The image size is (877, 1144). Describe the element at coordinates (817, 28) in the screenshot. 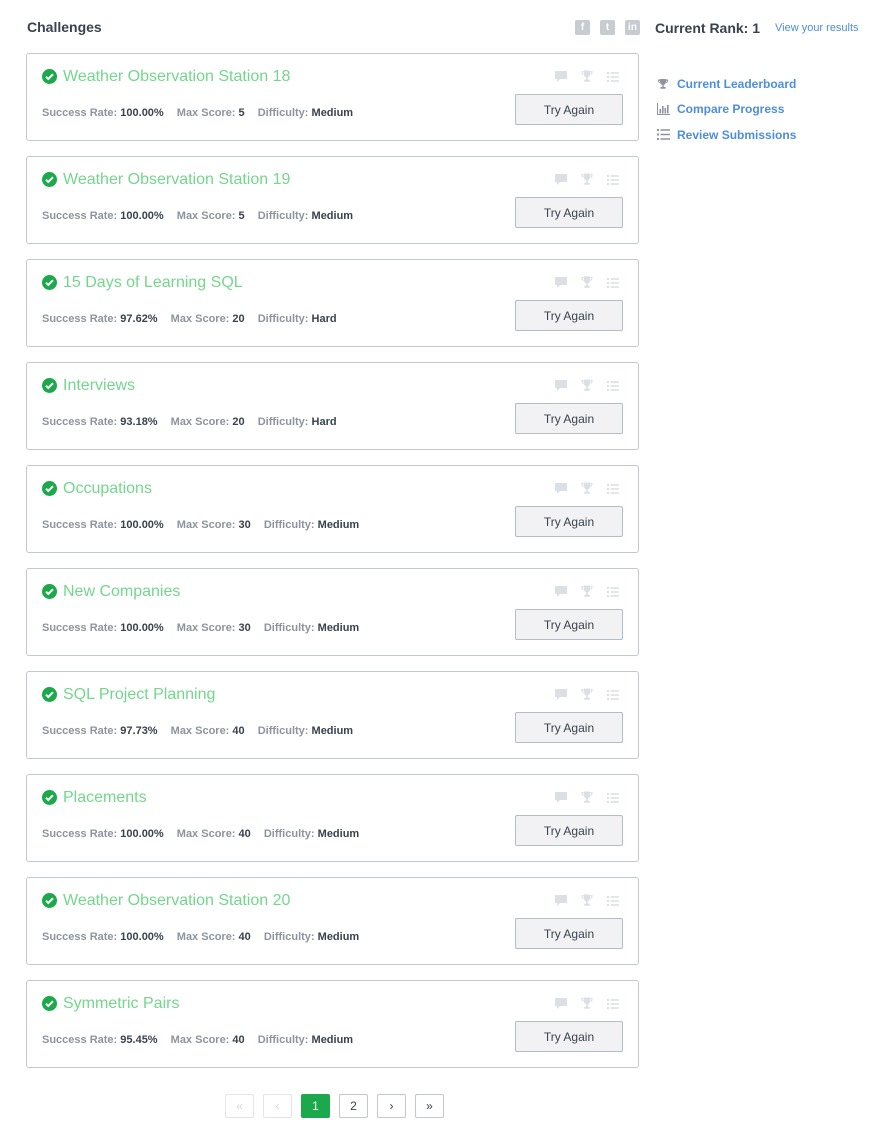

I see `view-results-link: View your results` at that location.